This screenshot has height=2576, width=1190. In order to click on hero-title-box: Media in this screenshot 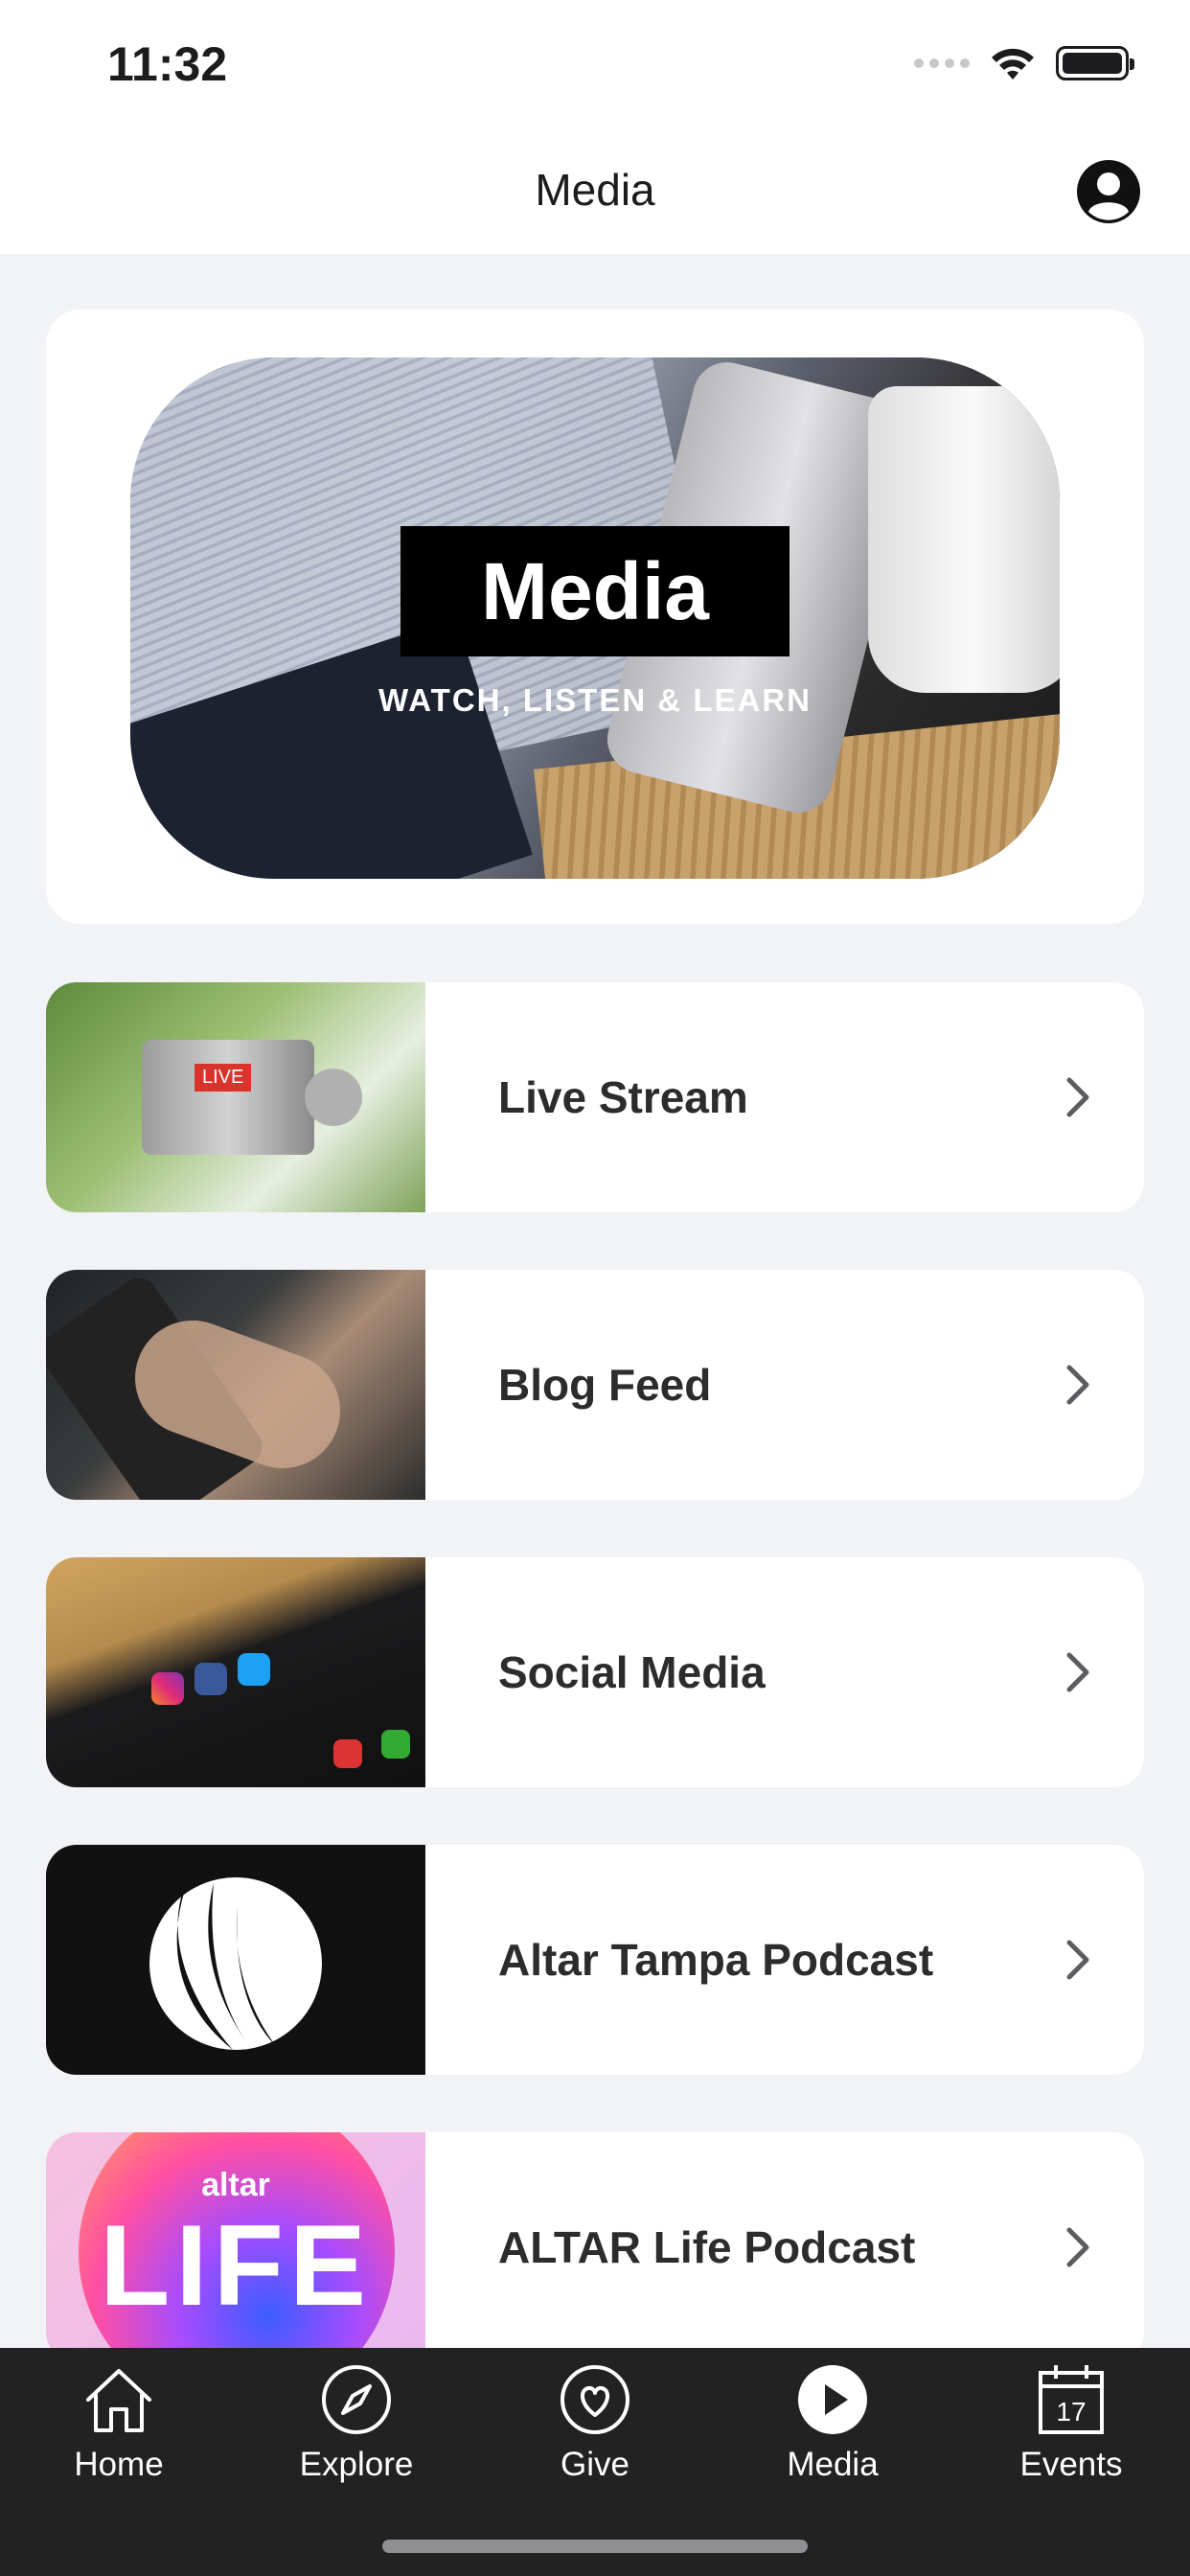, I will do `click(595, 591)`.